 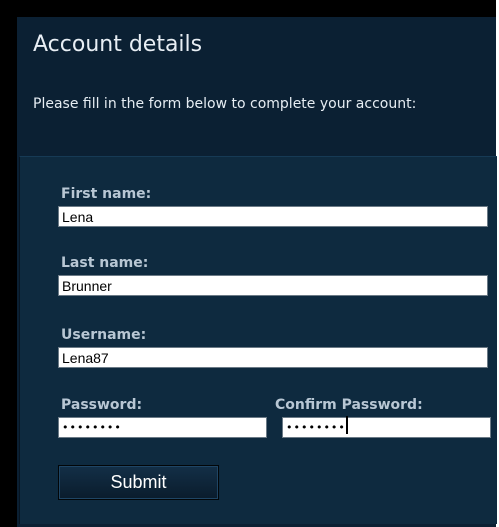 I want to click on password-label: Password:, so click(x=102, y=405).